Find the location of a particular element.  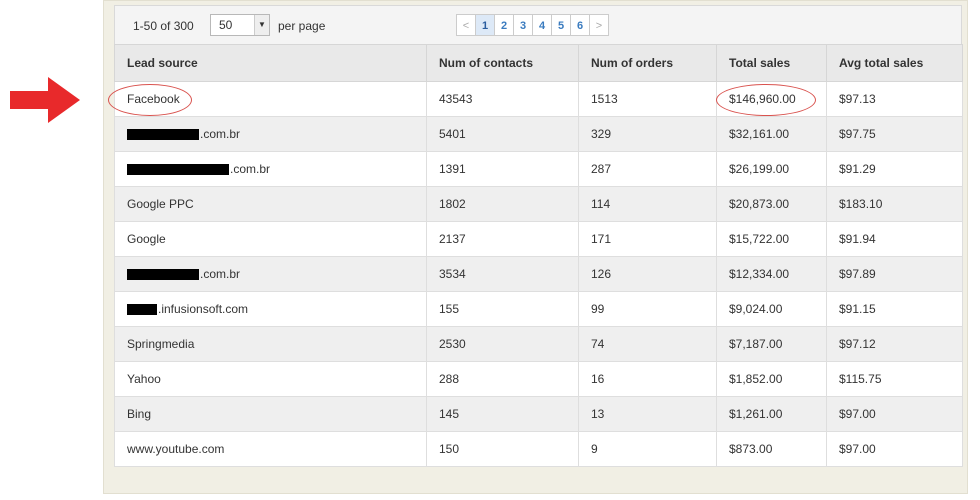

cell-lead-source: Google PPC is located at coordinates (270, 204).